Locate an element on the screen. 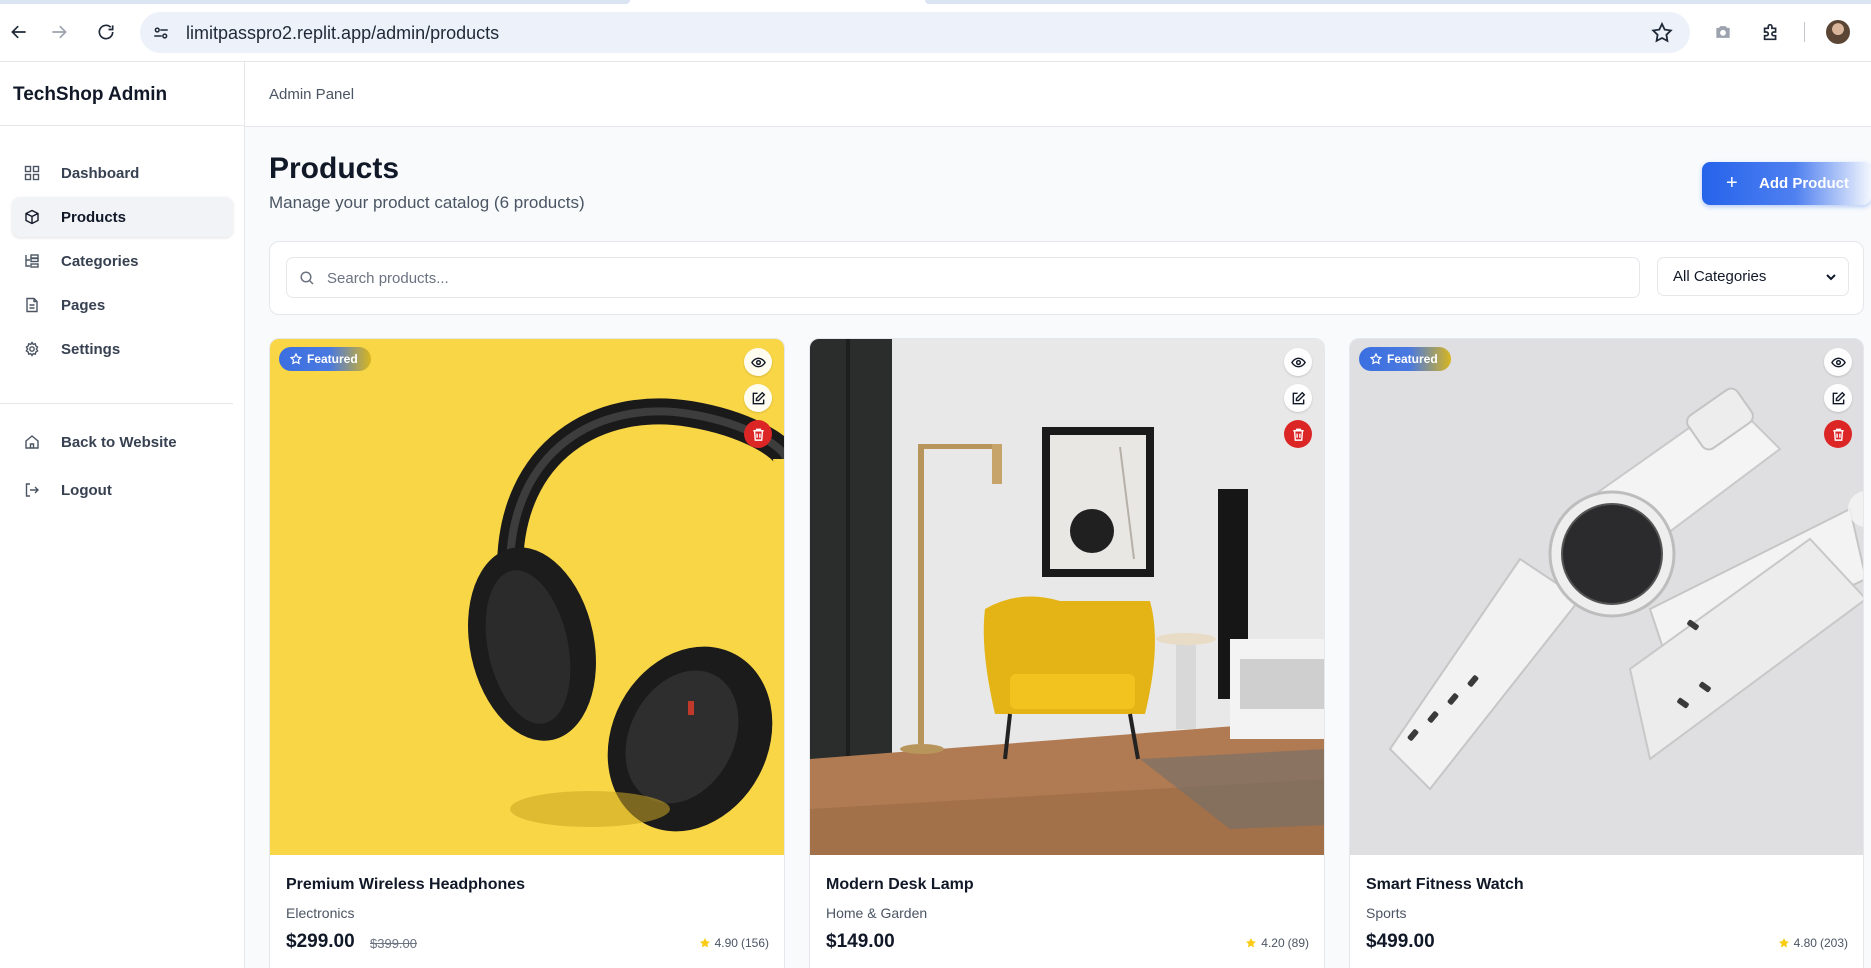 This screenshot has height=968, width=1871. back-button is located at coordinates (19, 32).